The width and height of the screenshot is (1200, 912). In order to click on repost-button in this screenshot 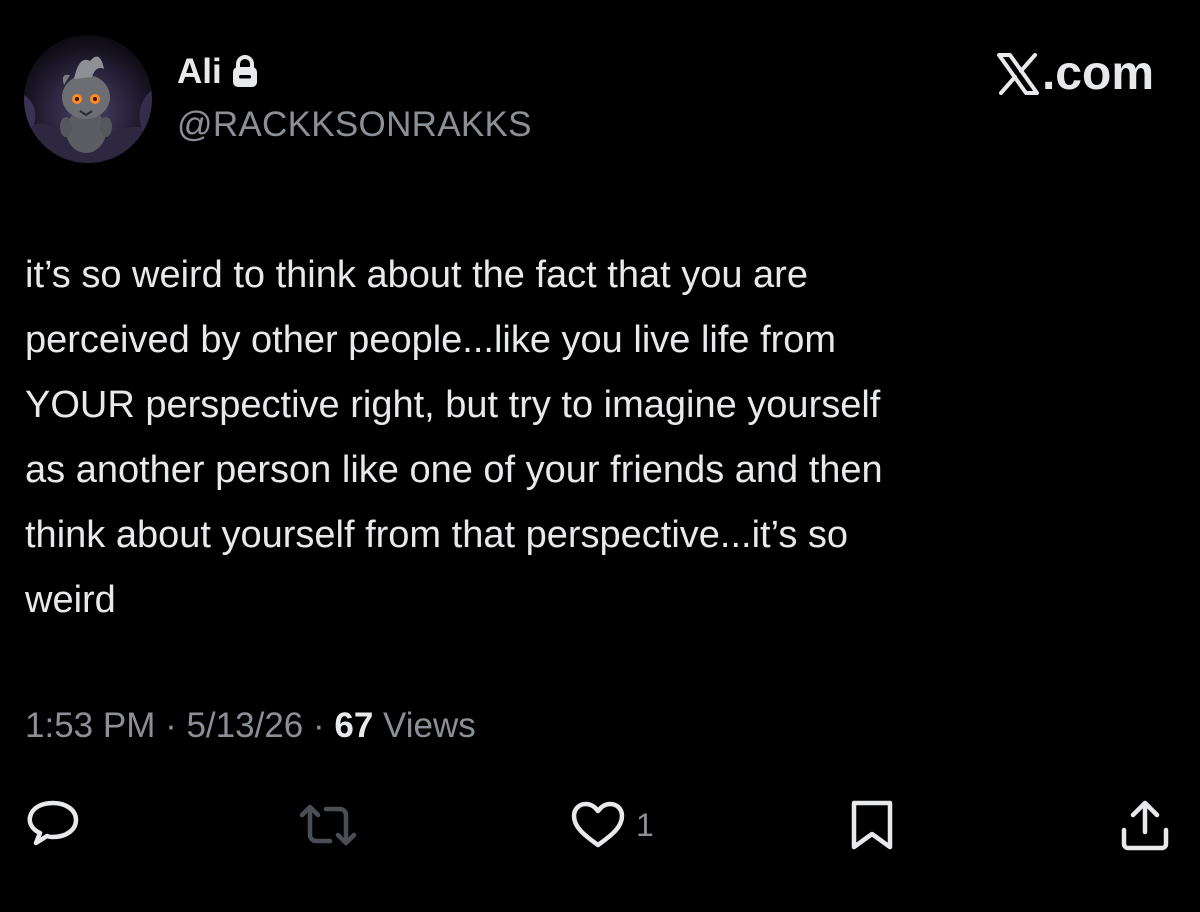, I will do `click(328, 825)`.